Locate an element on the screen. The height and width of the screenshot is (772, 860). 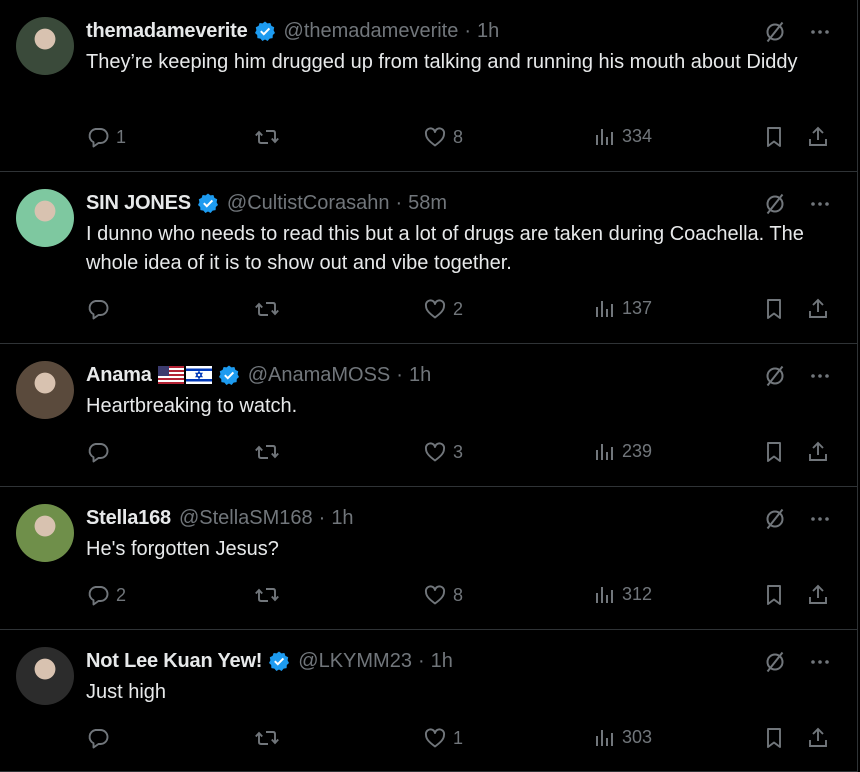
views-button: 312 is located at coordinates (623, 594).